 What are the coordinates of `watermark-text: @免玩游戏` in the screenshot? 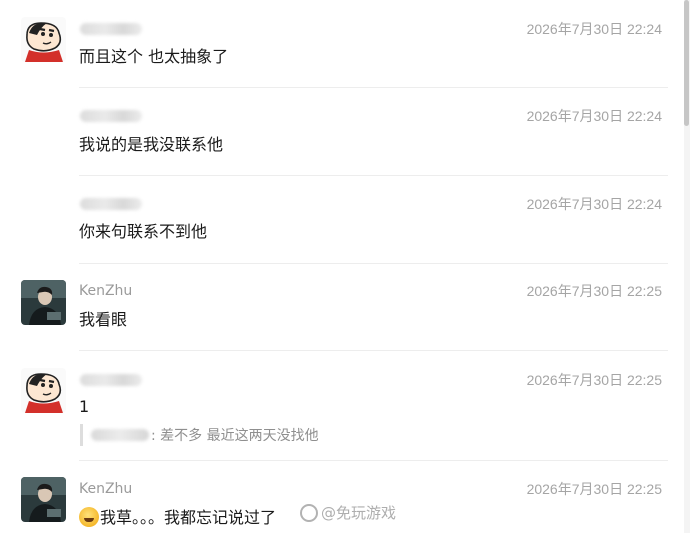 It's located at (359, 513).